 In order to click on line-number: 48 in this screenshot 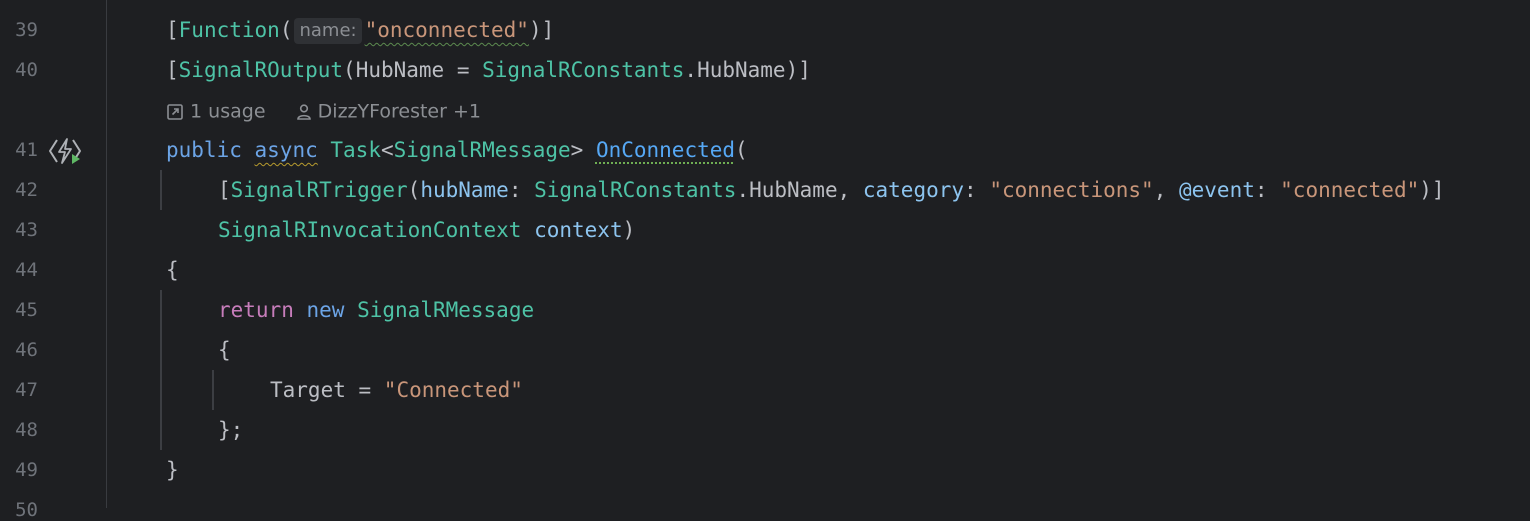, I will do `click(26, 430)`.